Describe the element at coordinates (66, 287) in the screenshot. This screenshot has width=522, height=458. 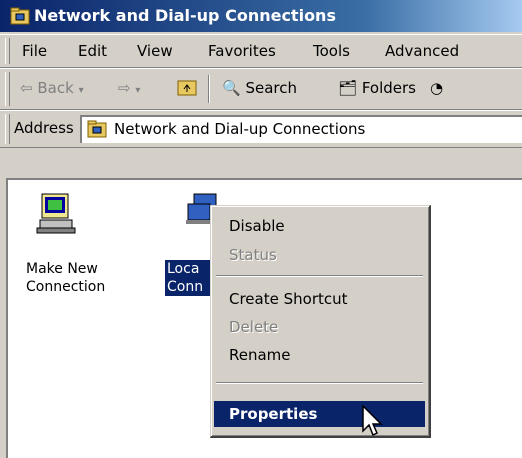
I see `icon-label-line: Connection` at that location.